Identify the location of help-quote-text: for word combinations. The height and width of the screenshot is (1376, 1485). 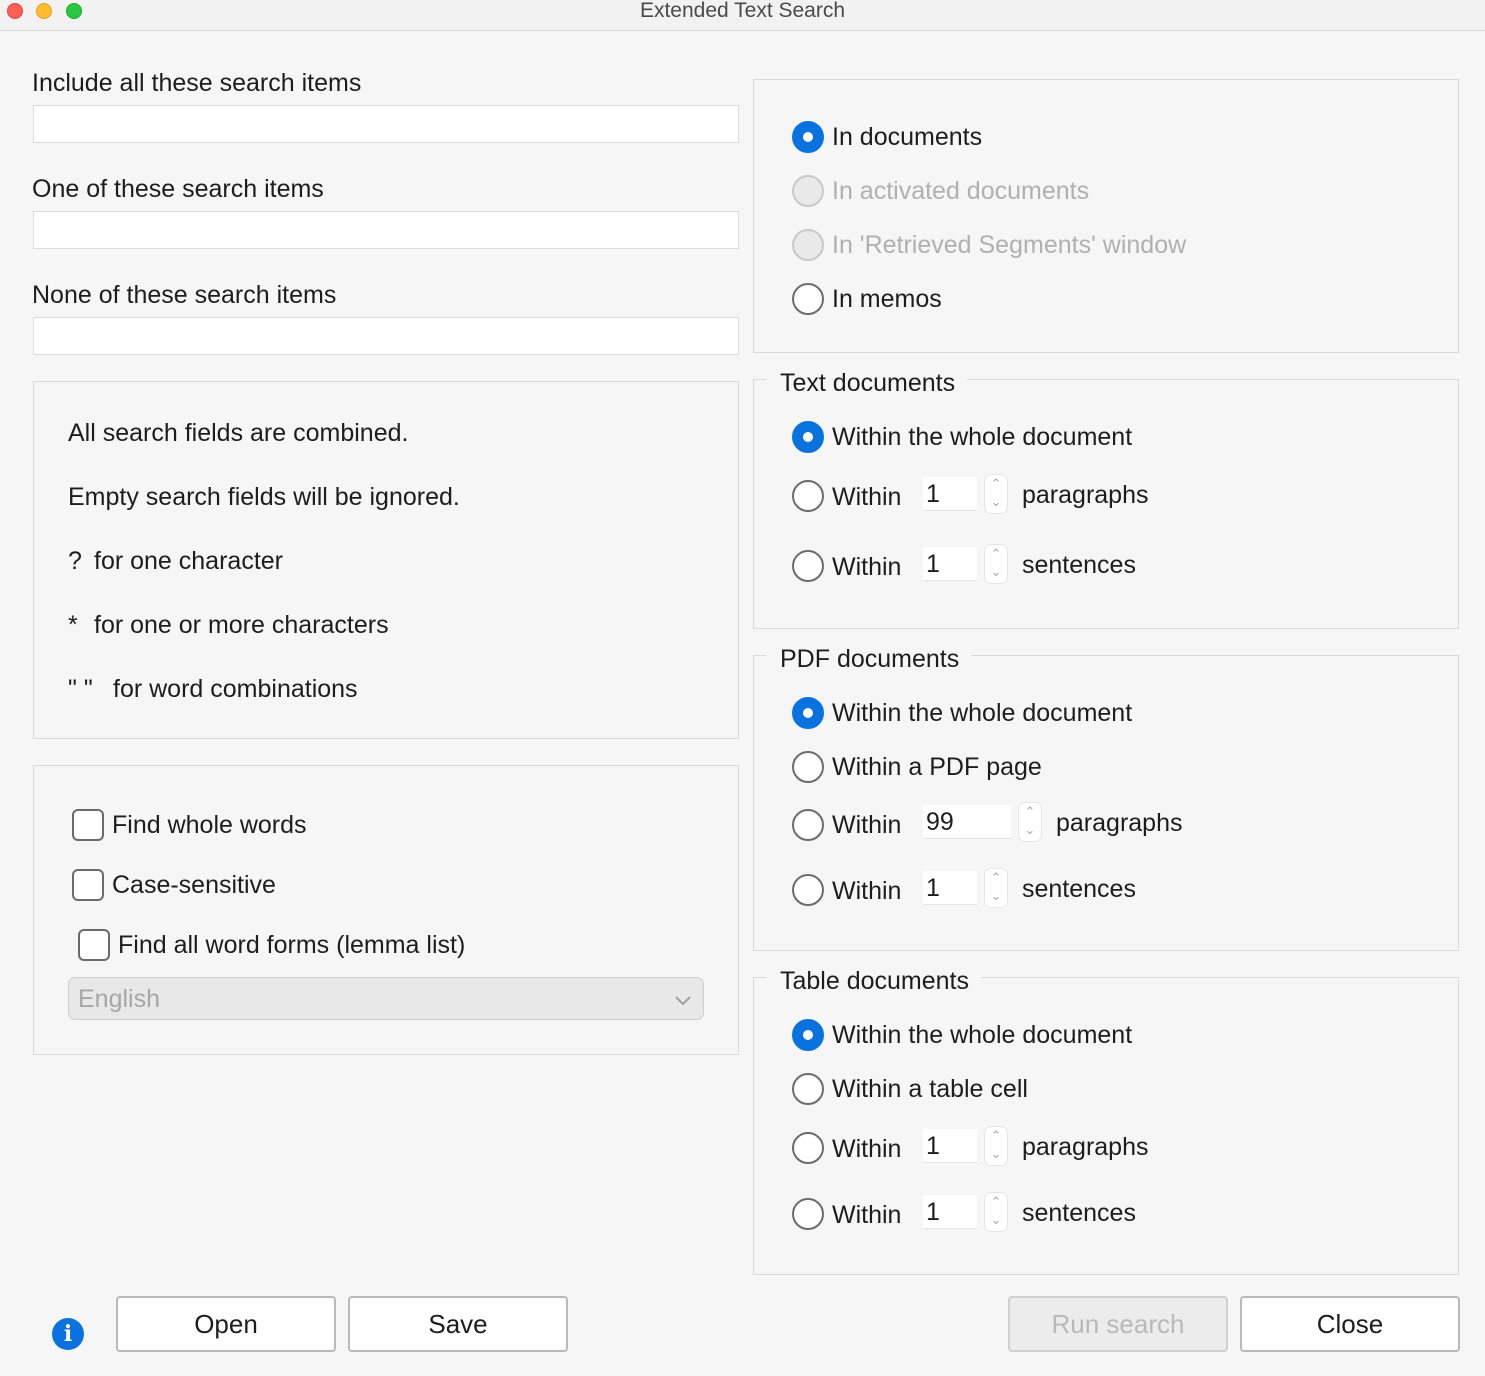
(235, 689).